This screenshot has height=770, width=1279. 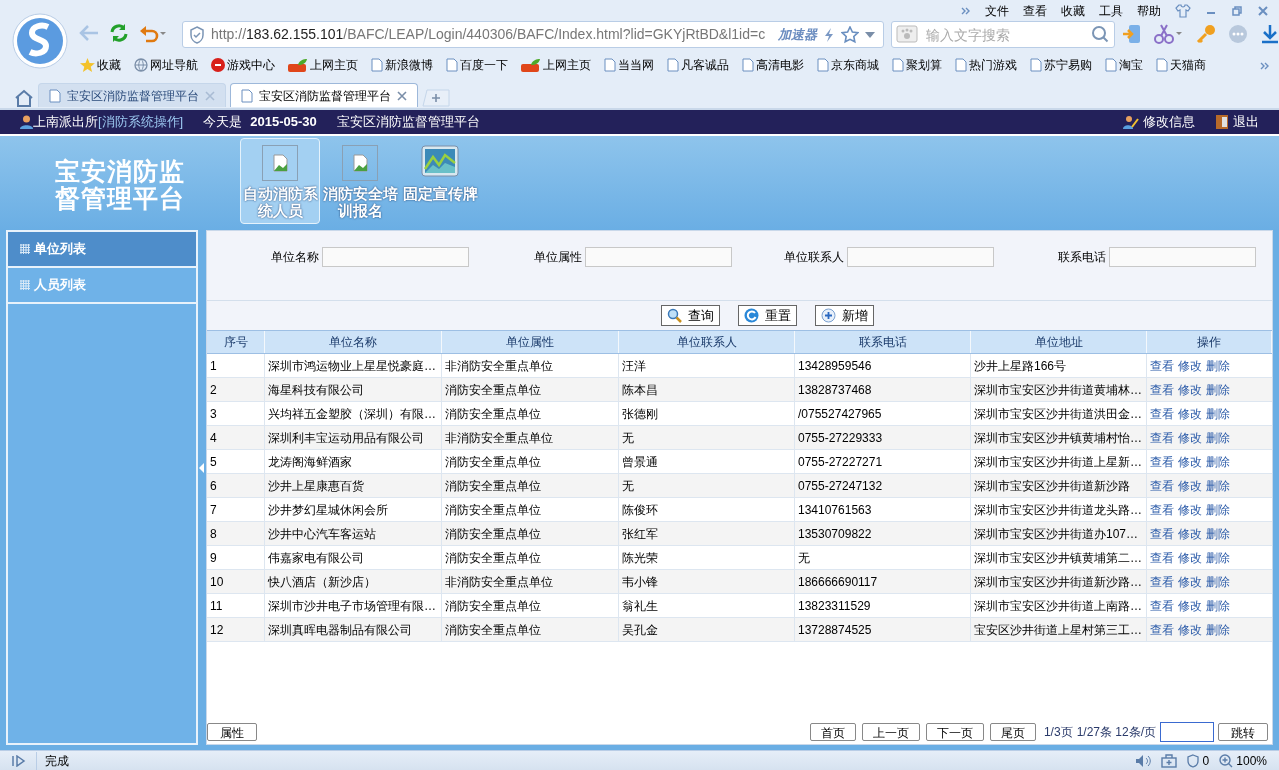 What do you see at coordinates (232, 732) in the screenshot?
I see `properties-button: 属性` at bounding box center [232, 732].